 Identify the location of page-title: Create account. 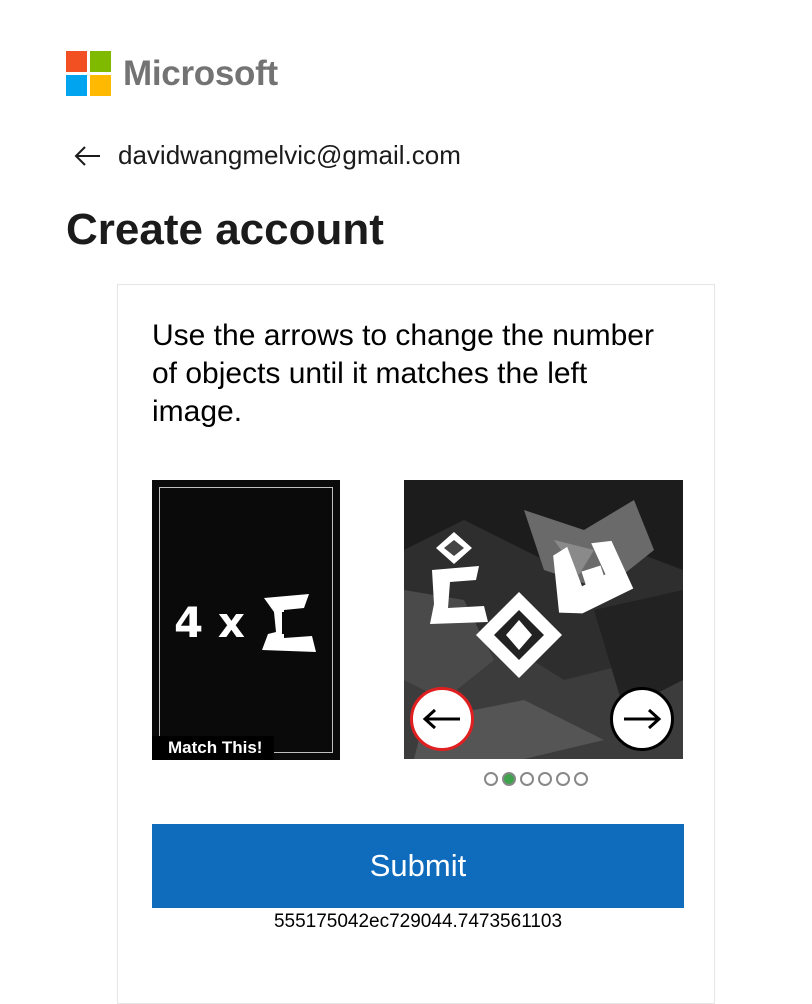
(225, 229).